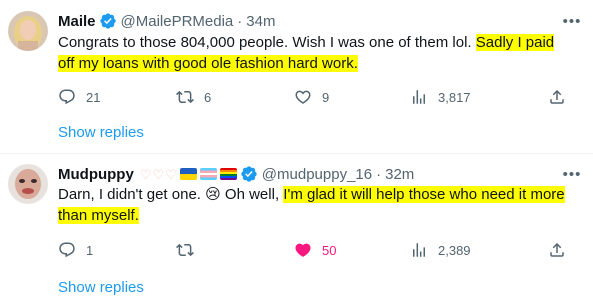 The image size is (593, 302). I want to click on view-count: 2,389, so click(454, 250).